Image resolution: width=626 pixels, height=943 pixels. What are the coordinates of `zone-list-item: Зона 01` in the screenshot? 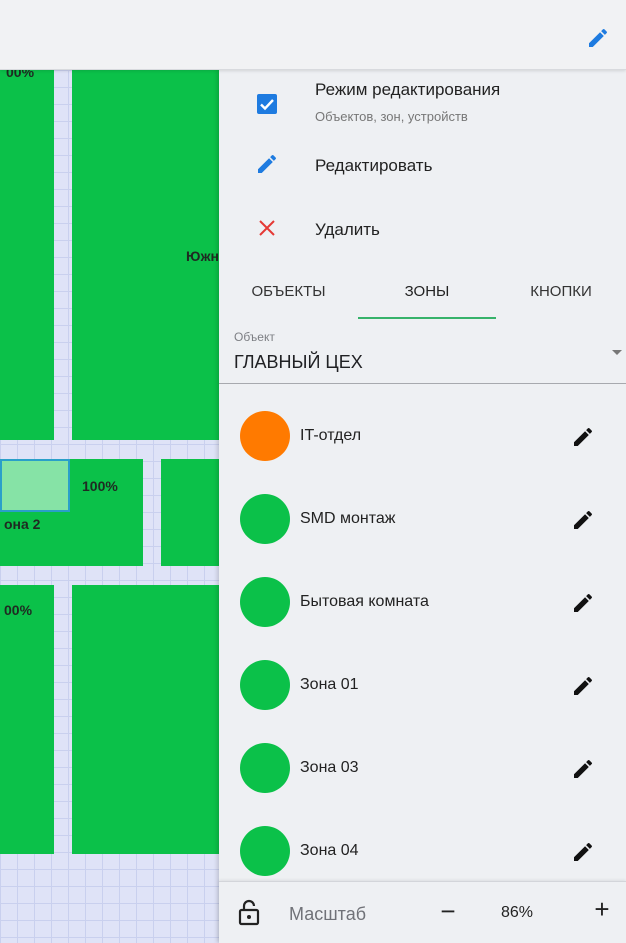 It's located at (422, 683).